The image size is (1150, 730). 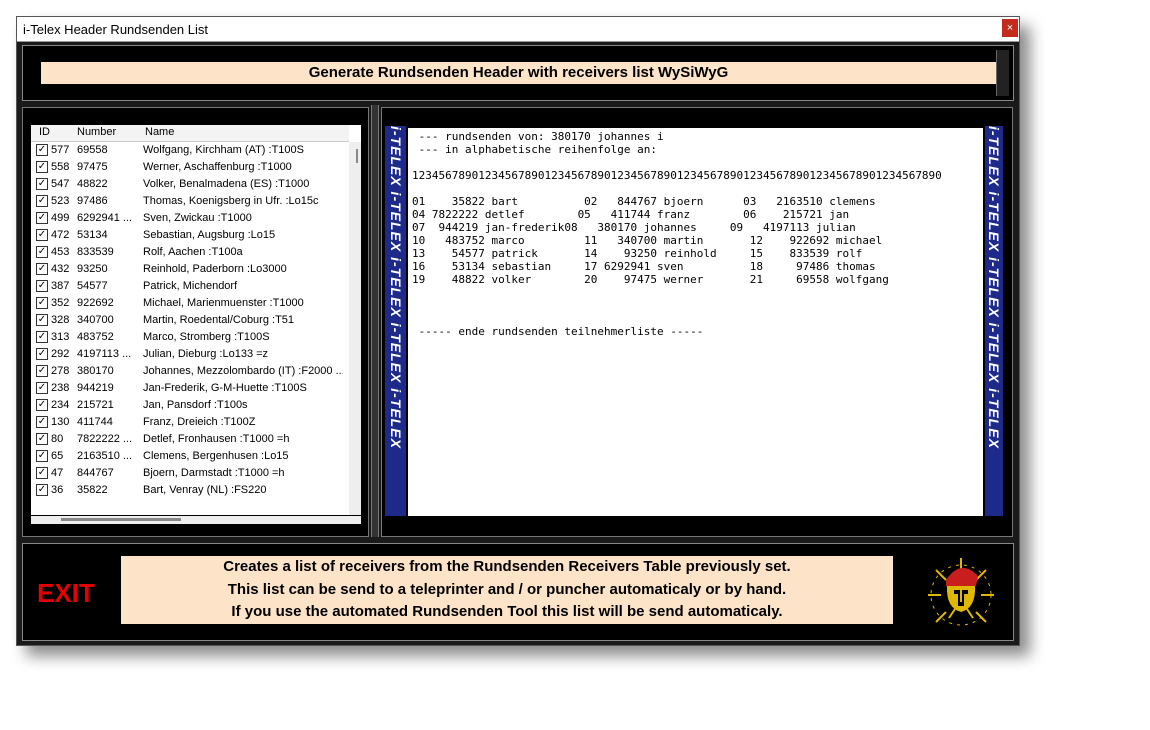 What do you see at coordinates (60, 286) in the screenshot?
I see `row-id: 387` at bounding box center [60, 286].